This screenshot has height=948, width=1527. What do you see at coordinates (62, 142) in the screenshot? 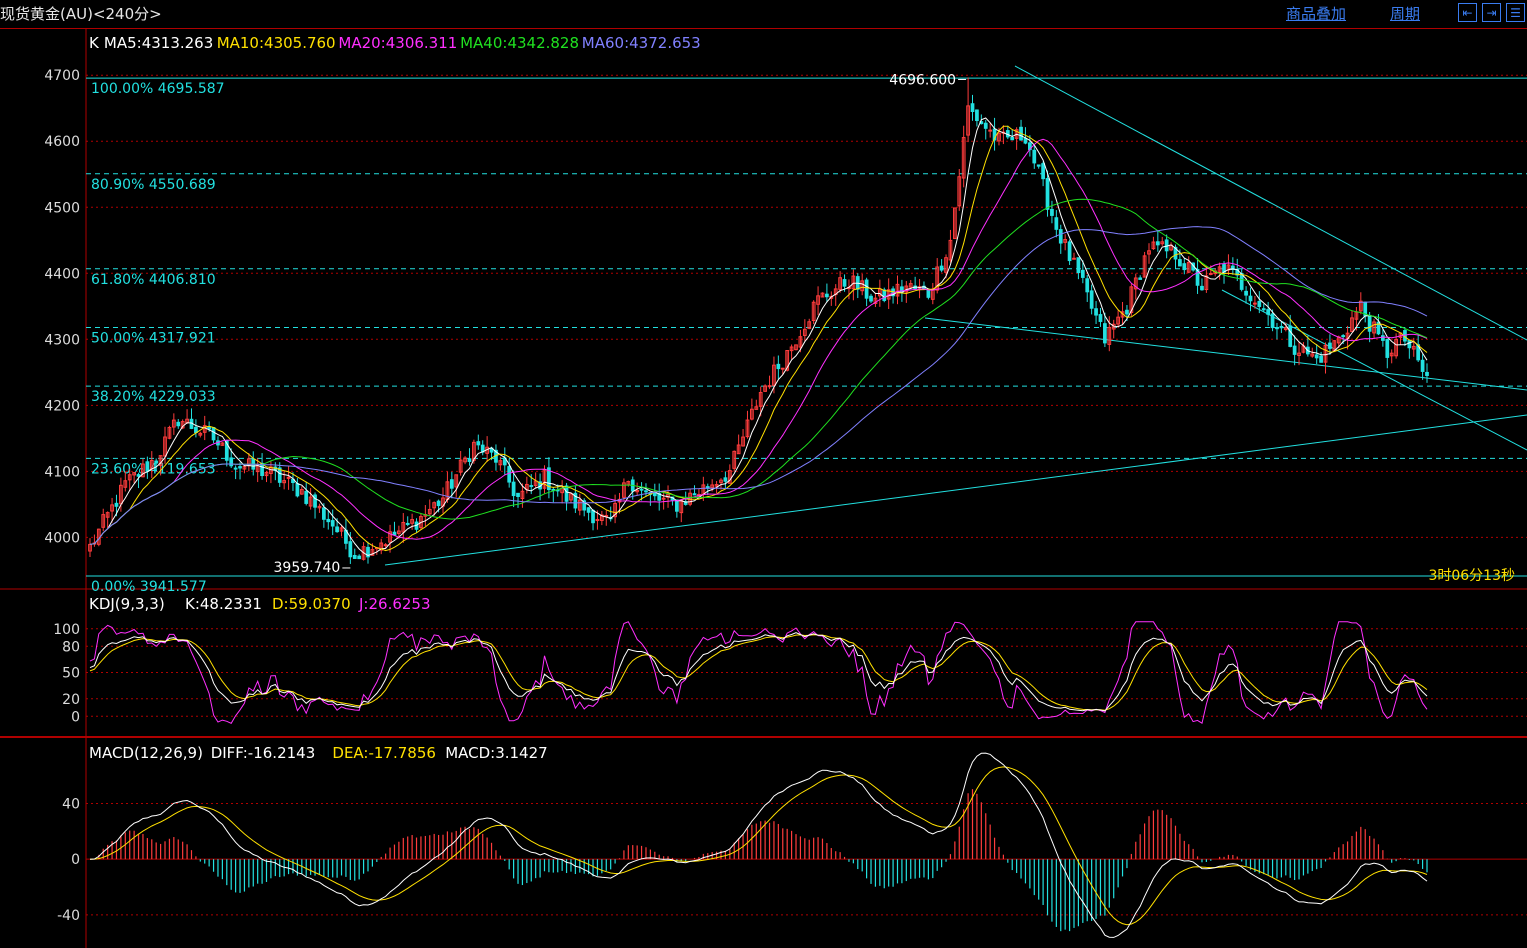
I see `y-tick-label: 4600` at bounding box center [62, 142].